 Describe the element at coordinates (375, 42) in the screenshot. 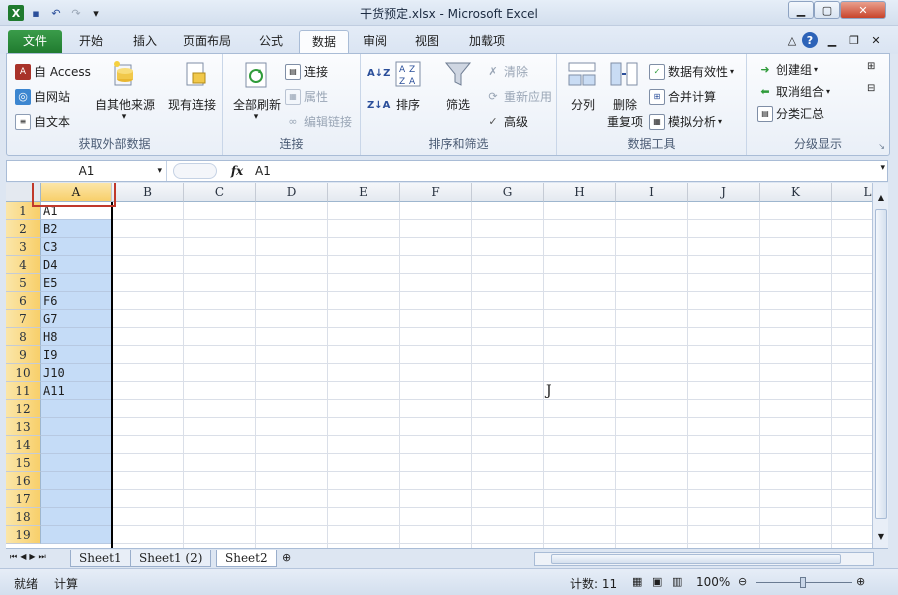

I see `tab-review: 审阅` at that location.